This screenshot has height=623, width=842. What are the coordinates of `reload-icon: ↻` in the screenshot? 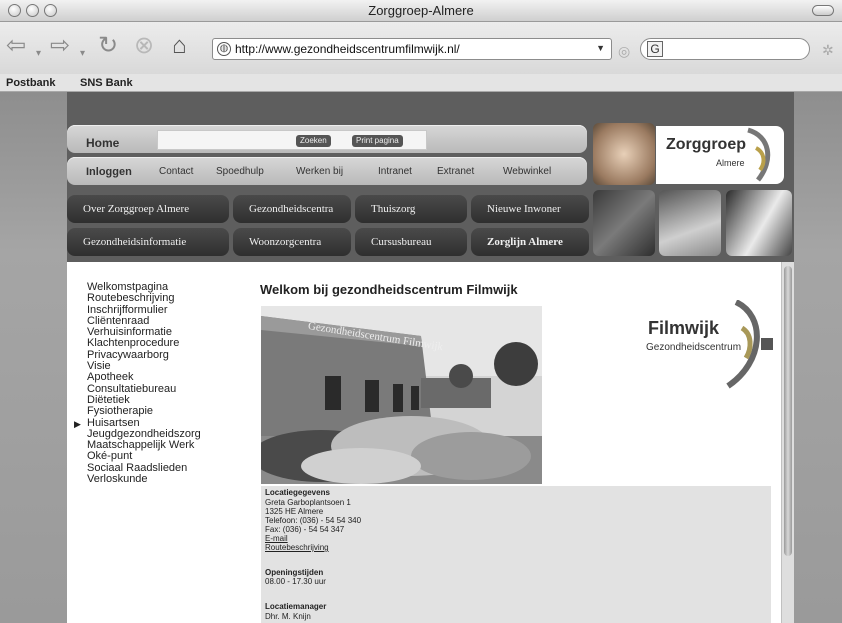 It's located at (108, 46).